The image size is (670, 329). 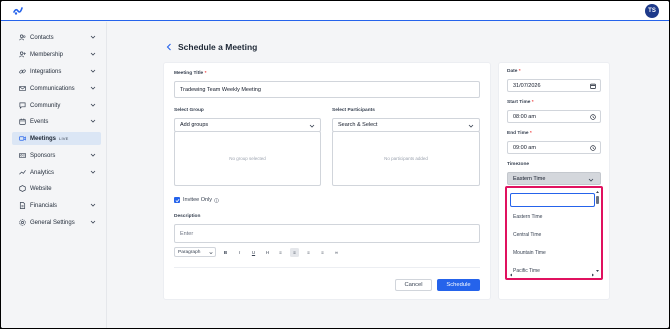 What do you see at coordinates (520, 102) in the screenshot?
I see `start-time-label: Start Time *` at bounding box center [520, 102].